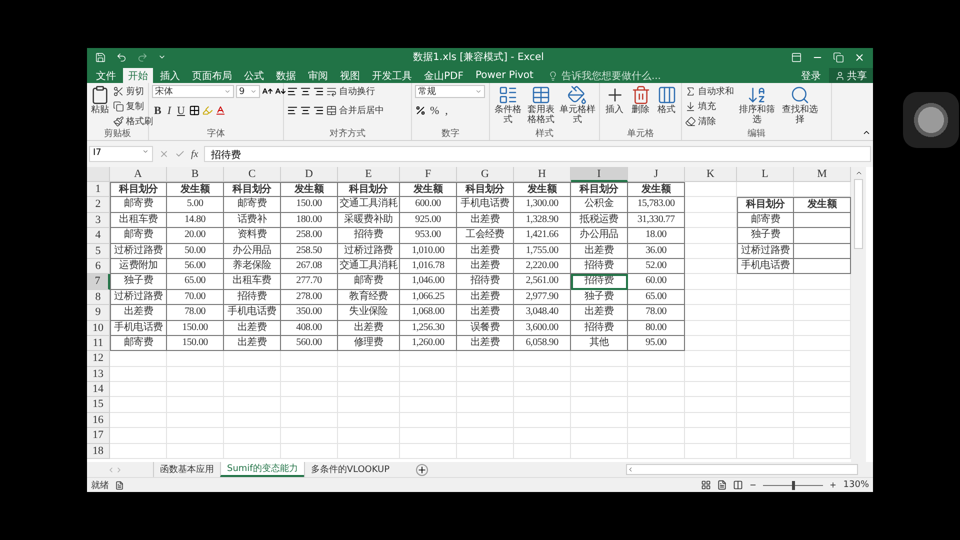 The image size is (960, 540). What do you see at coordinates (428, 236) in the screenshot?
I see `table-cell: 953.00` at bounding box center [428, 236].